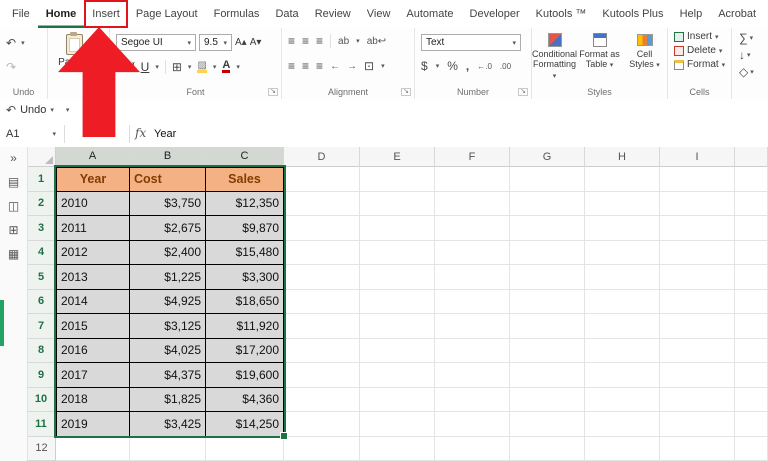 The image size is (768, 461). What do you see at coordinates (751, 424) in the screenshot?
I see `cell-J11` at bounding box center [751, 424].